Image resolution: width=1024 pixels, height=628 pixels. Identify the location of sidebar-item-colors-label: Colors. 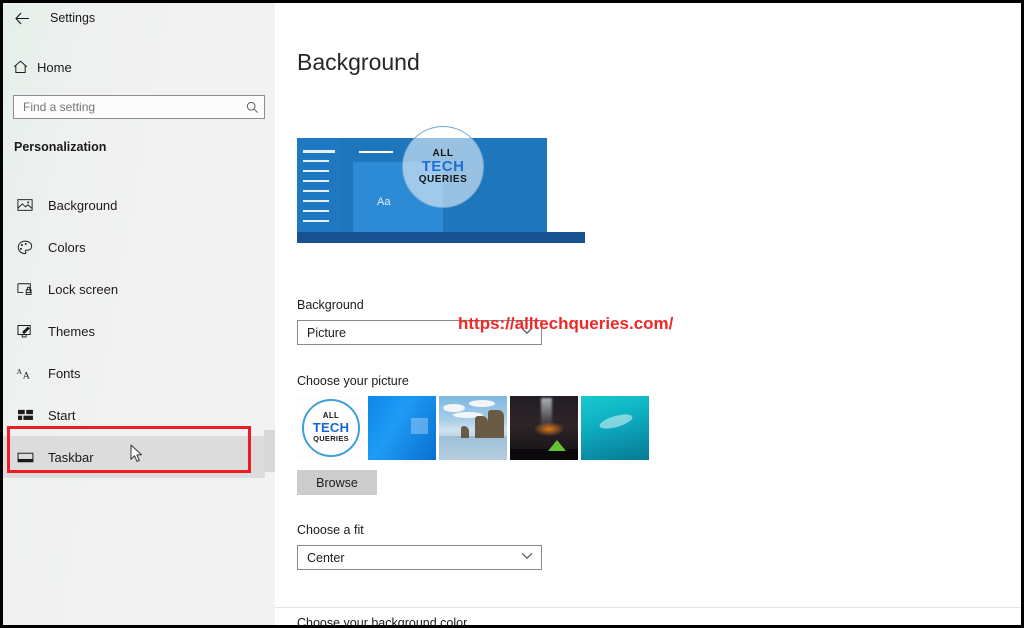
(67, 247).